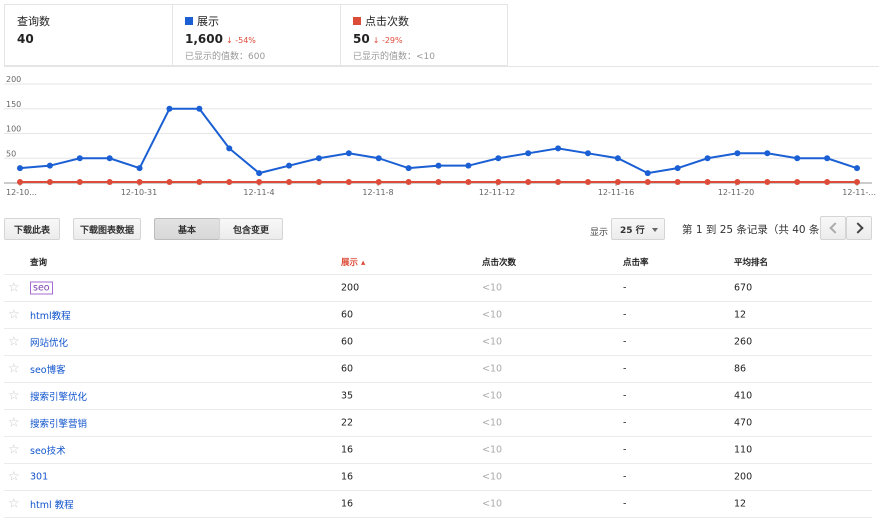 Image resolution: width=883 pixels, height=518 pixels. What do you see at coordinates (833, 228) in the screenshot?
I see `prev-page-button` at bounding box center [833, 228].